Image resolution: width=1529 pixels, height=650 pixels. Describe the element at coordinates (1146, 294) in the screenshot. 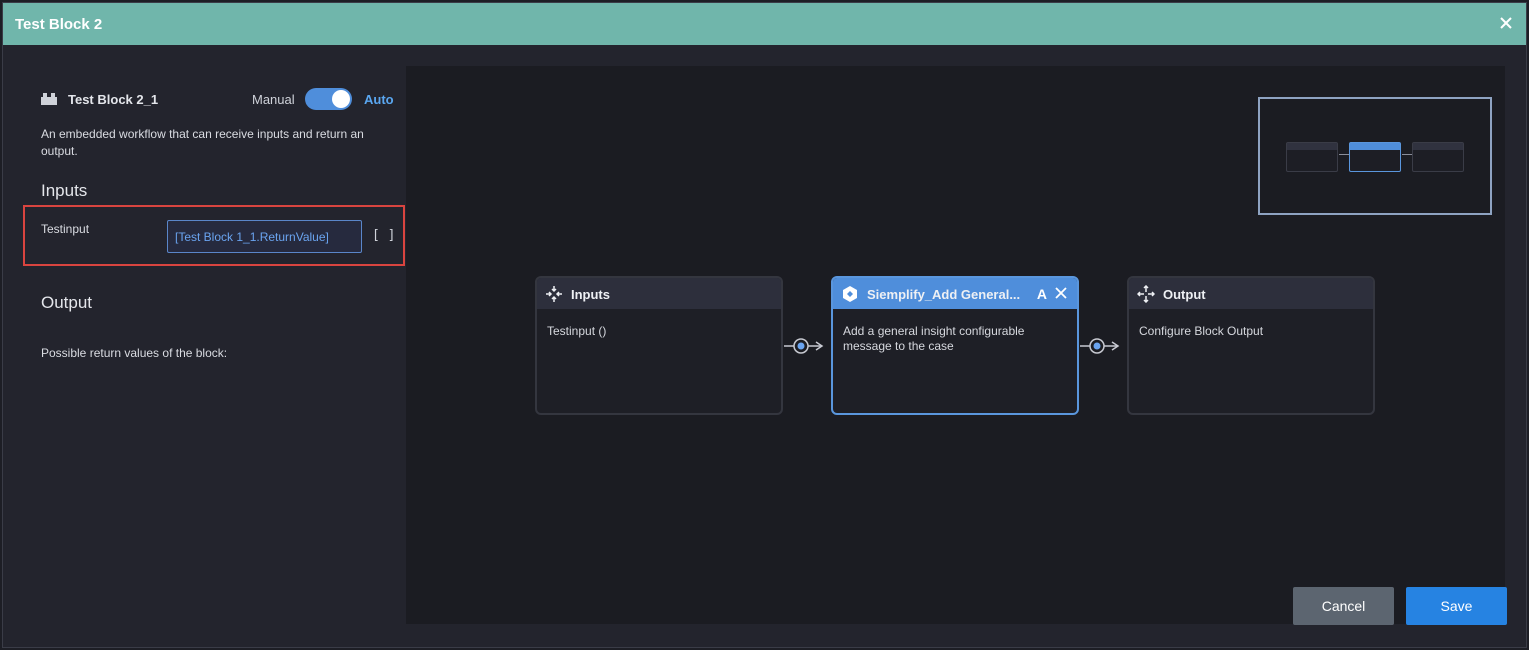

I see `arrows-out-icon` at that location.